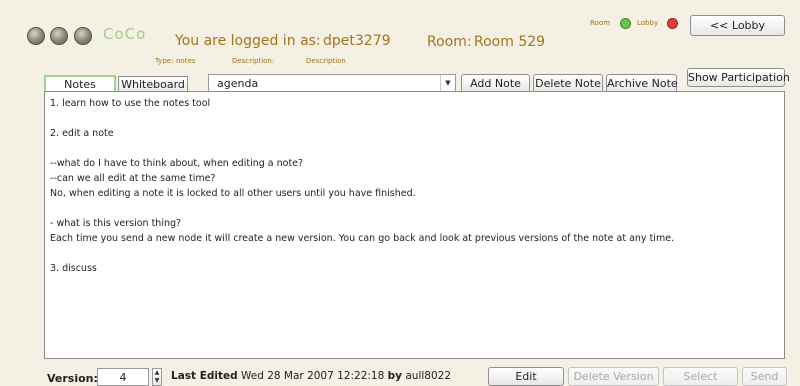 This screenshot has width=800, height=386. What do you see at coordinates (510, 42) in the screenshot?
I see `room-name: Room 529` at bounding box center [510, 42].